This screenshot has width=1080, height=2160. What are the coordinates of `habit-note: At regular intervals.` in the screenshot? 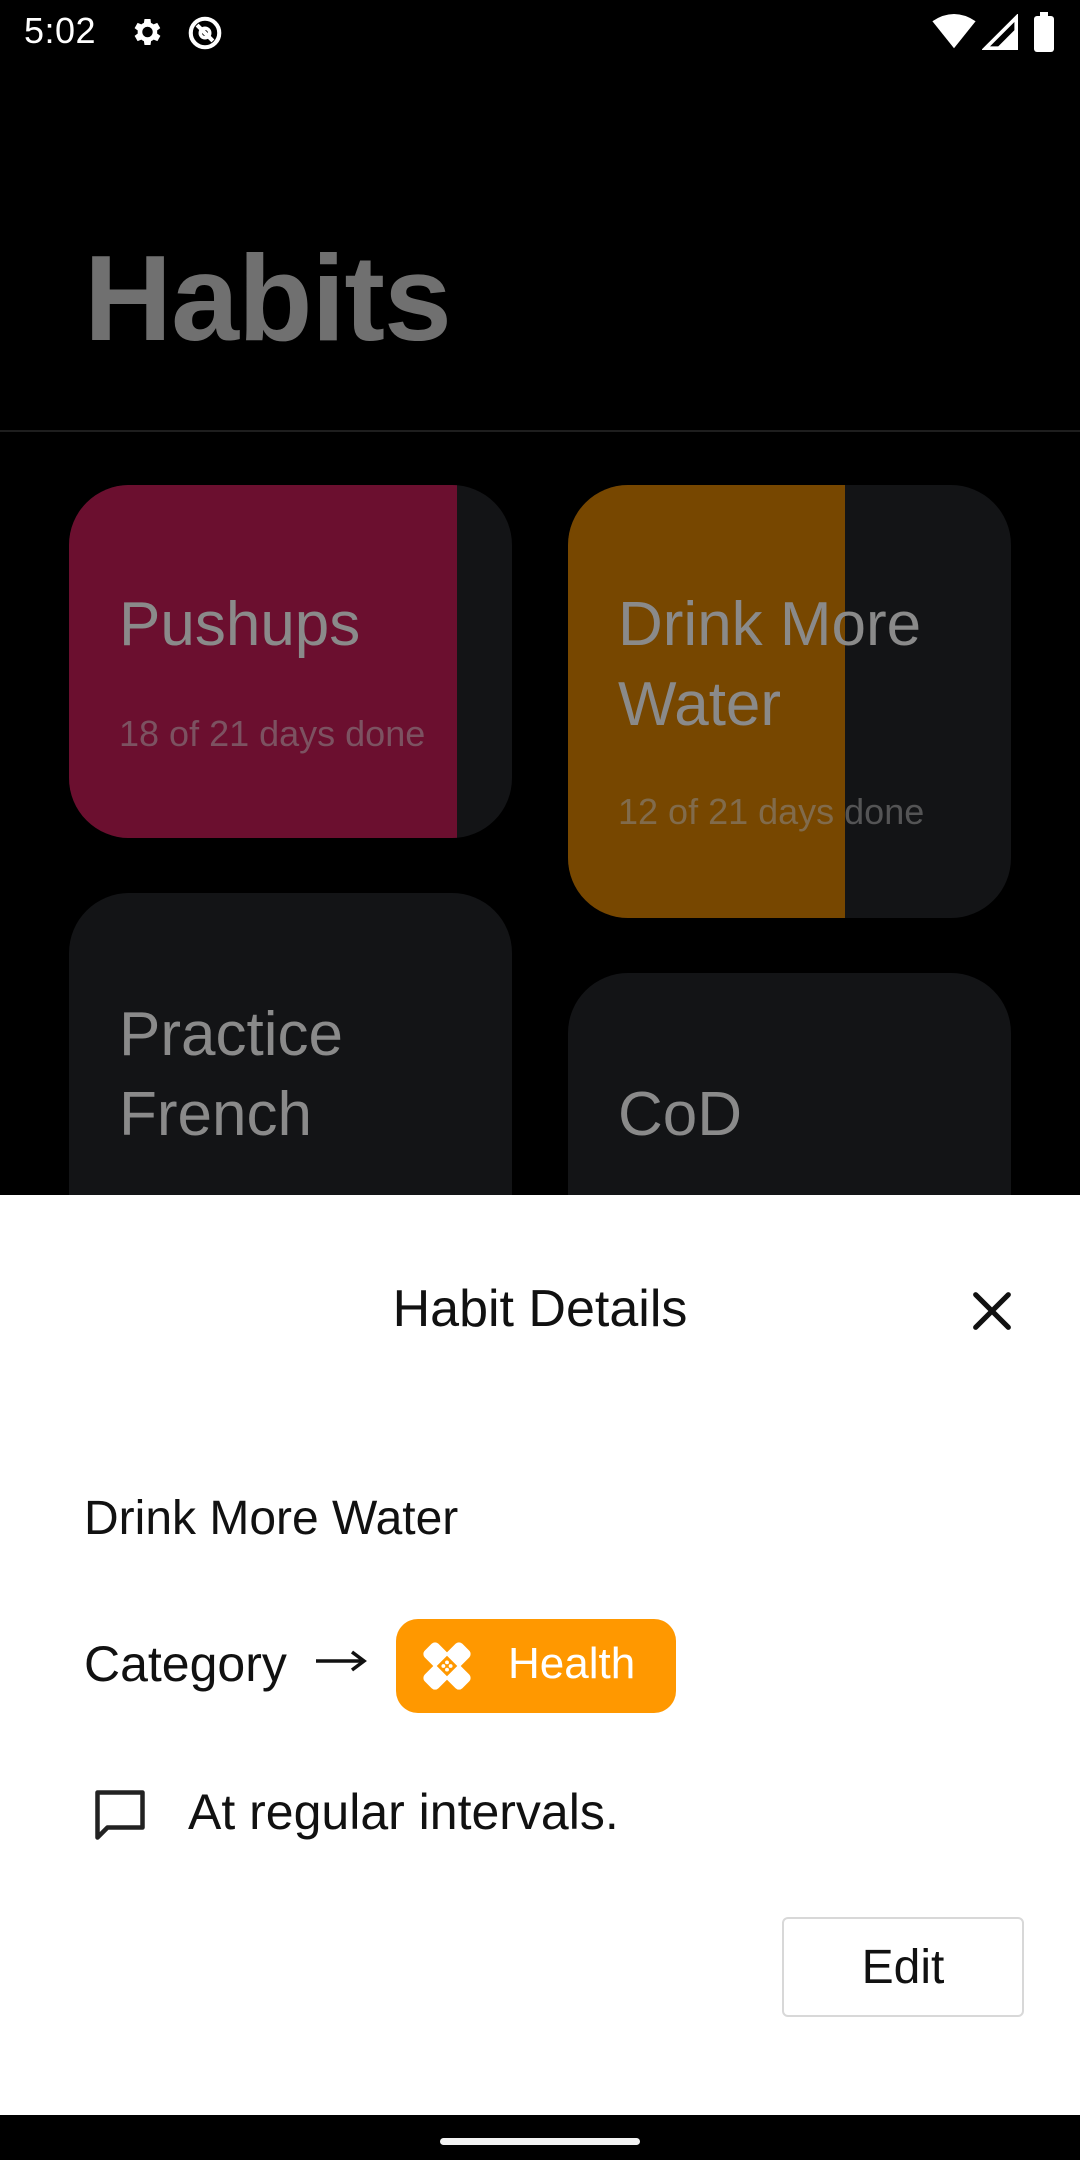 It's located at (403, 1812).